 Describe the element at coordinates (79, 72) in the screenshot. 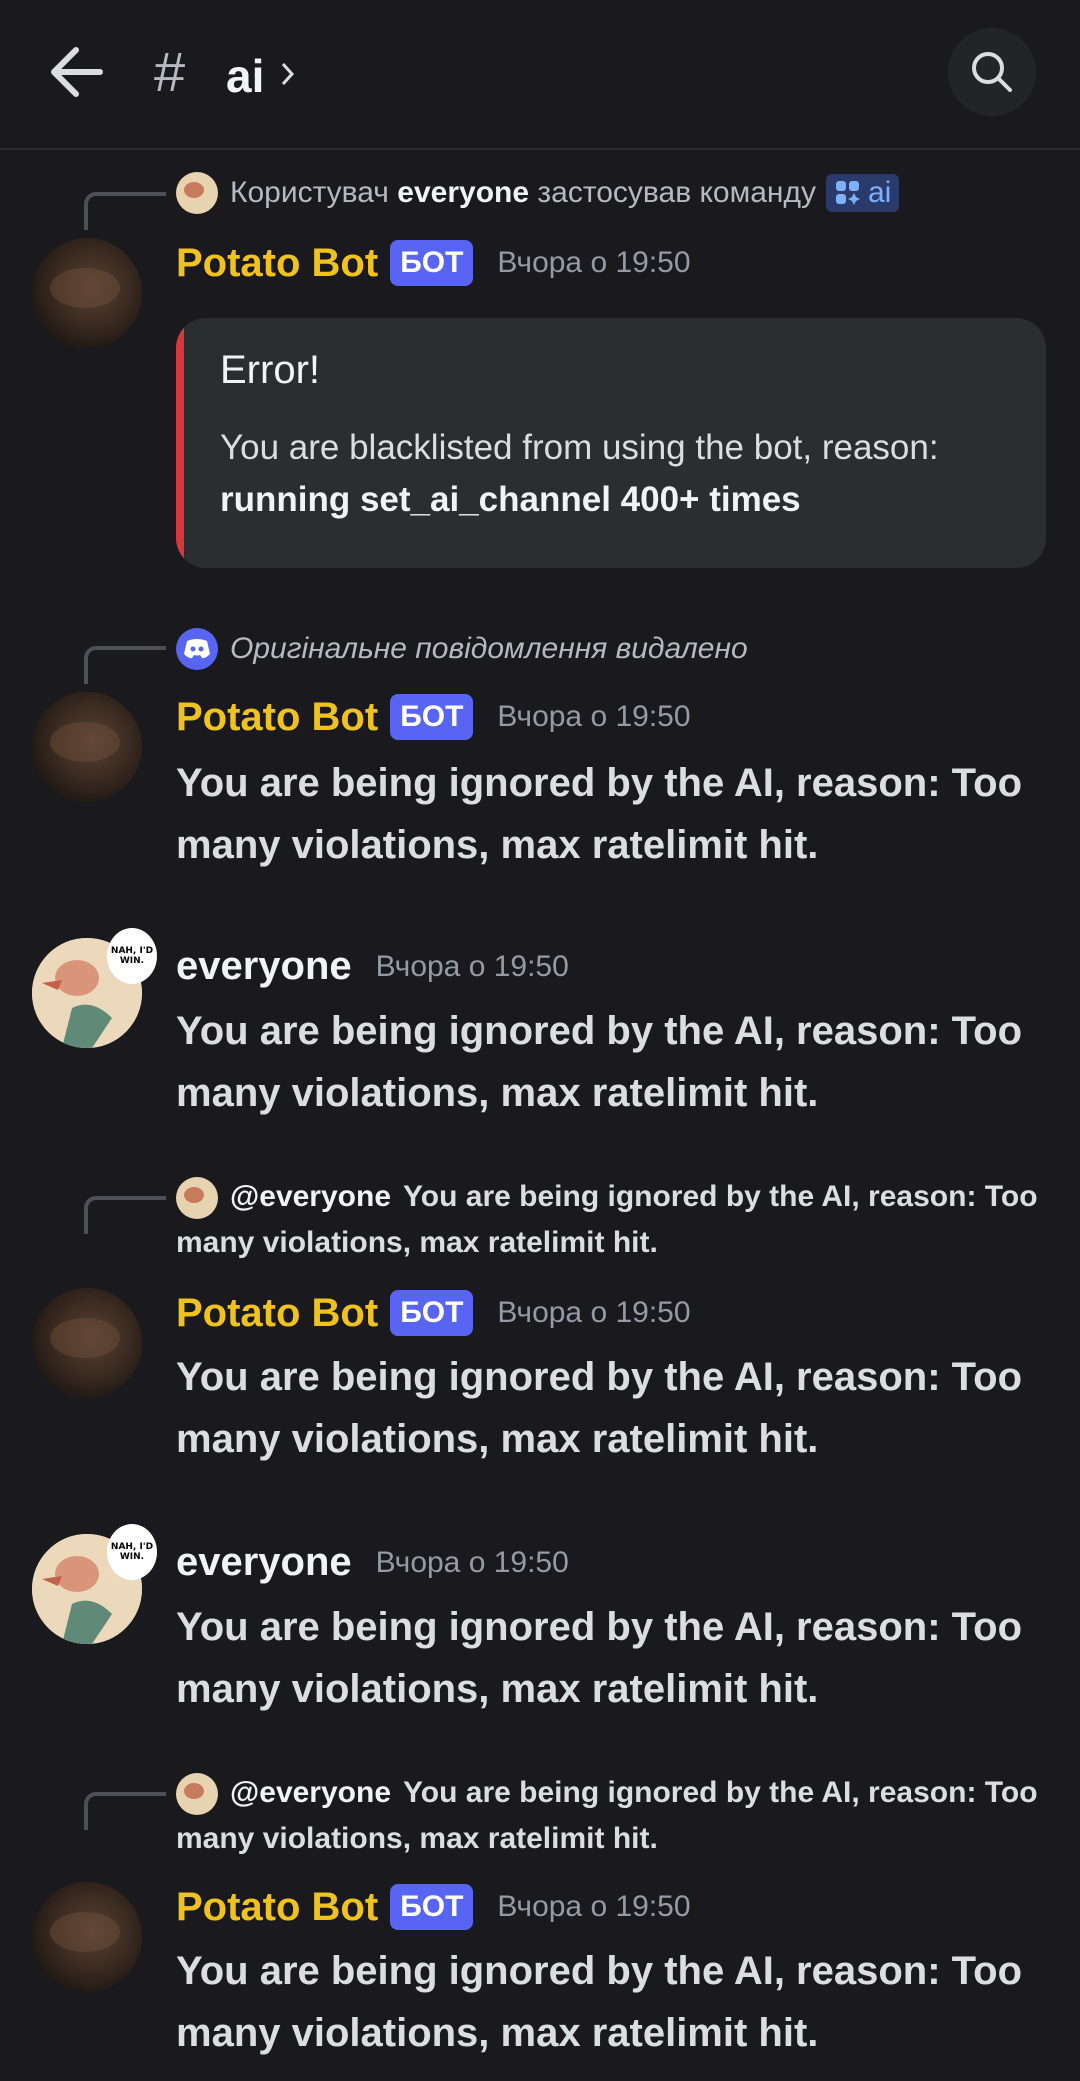

I see `back-arrow-icon` at that location.